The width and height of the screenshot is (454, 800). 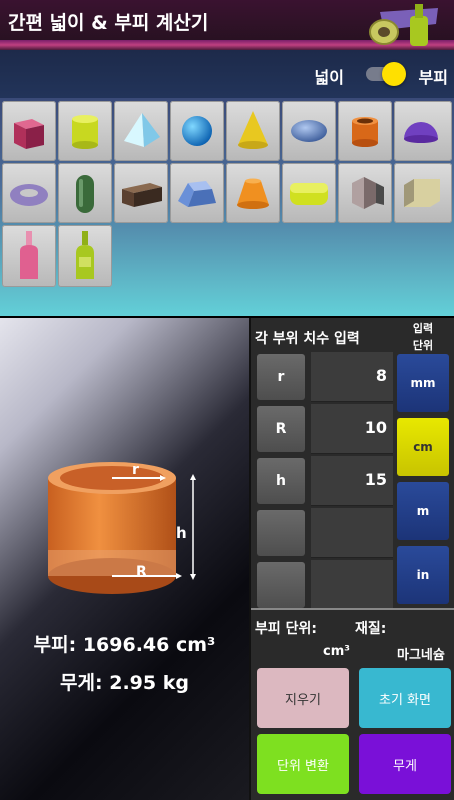 What do you see at coordinates (423, 328) in the screenshot?
I see `unit-header-line-1: 입력` at bounding box center [423, 328].